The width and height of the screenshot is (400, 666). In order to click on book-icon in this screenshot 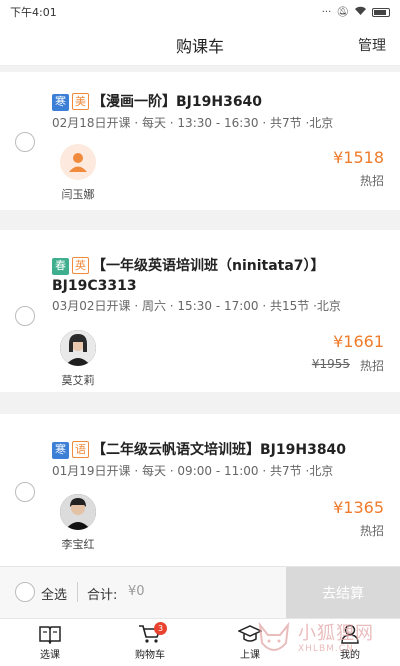, I will do `click(50, 635)`.